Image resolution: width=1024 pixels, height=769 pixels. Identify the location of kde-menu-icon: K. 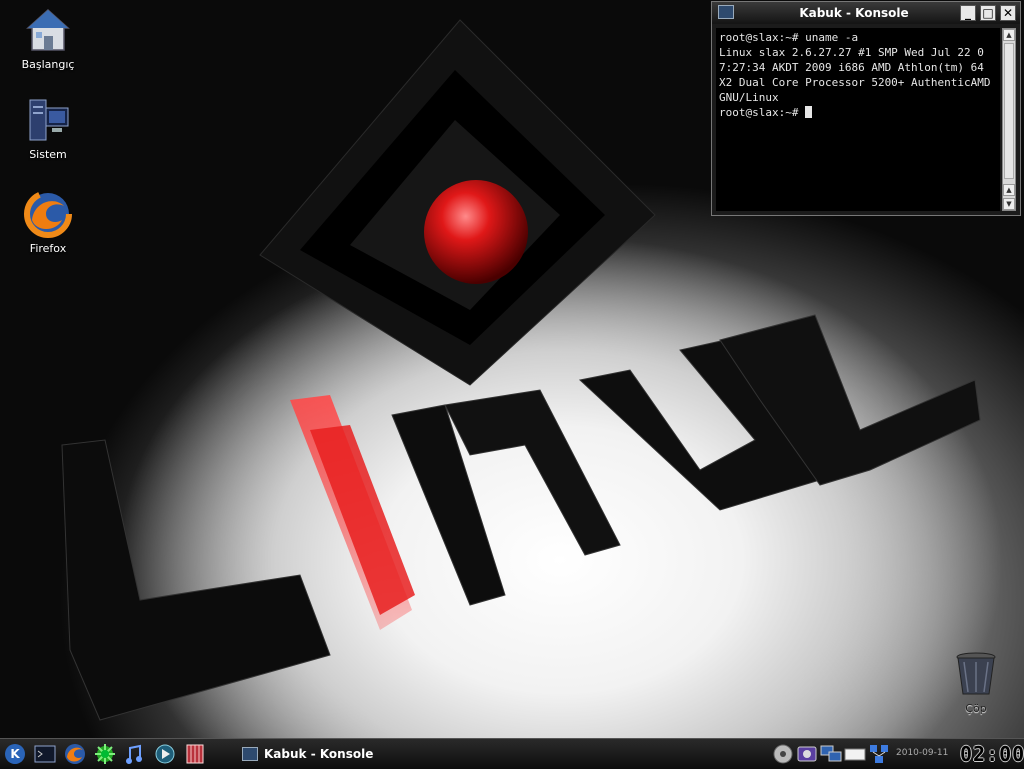
(15, 754).